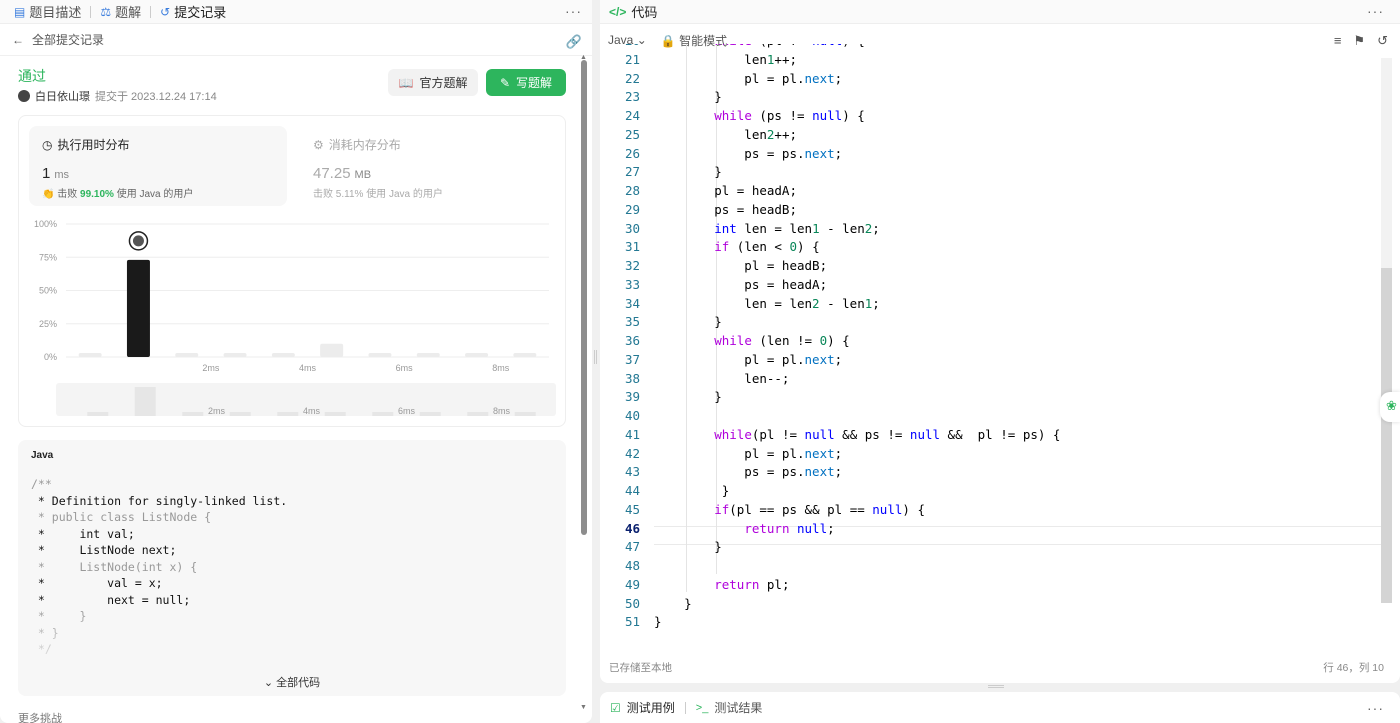 This screenshot has height=723, width=1400. I want to click on code-preview-line: * val = x;, so click(97, 583).